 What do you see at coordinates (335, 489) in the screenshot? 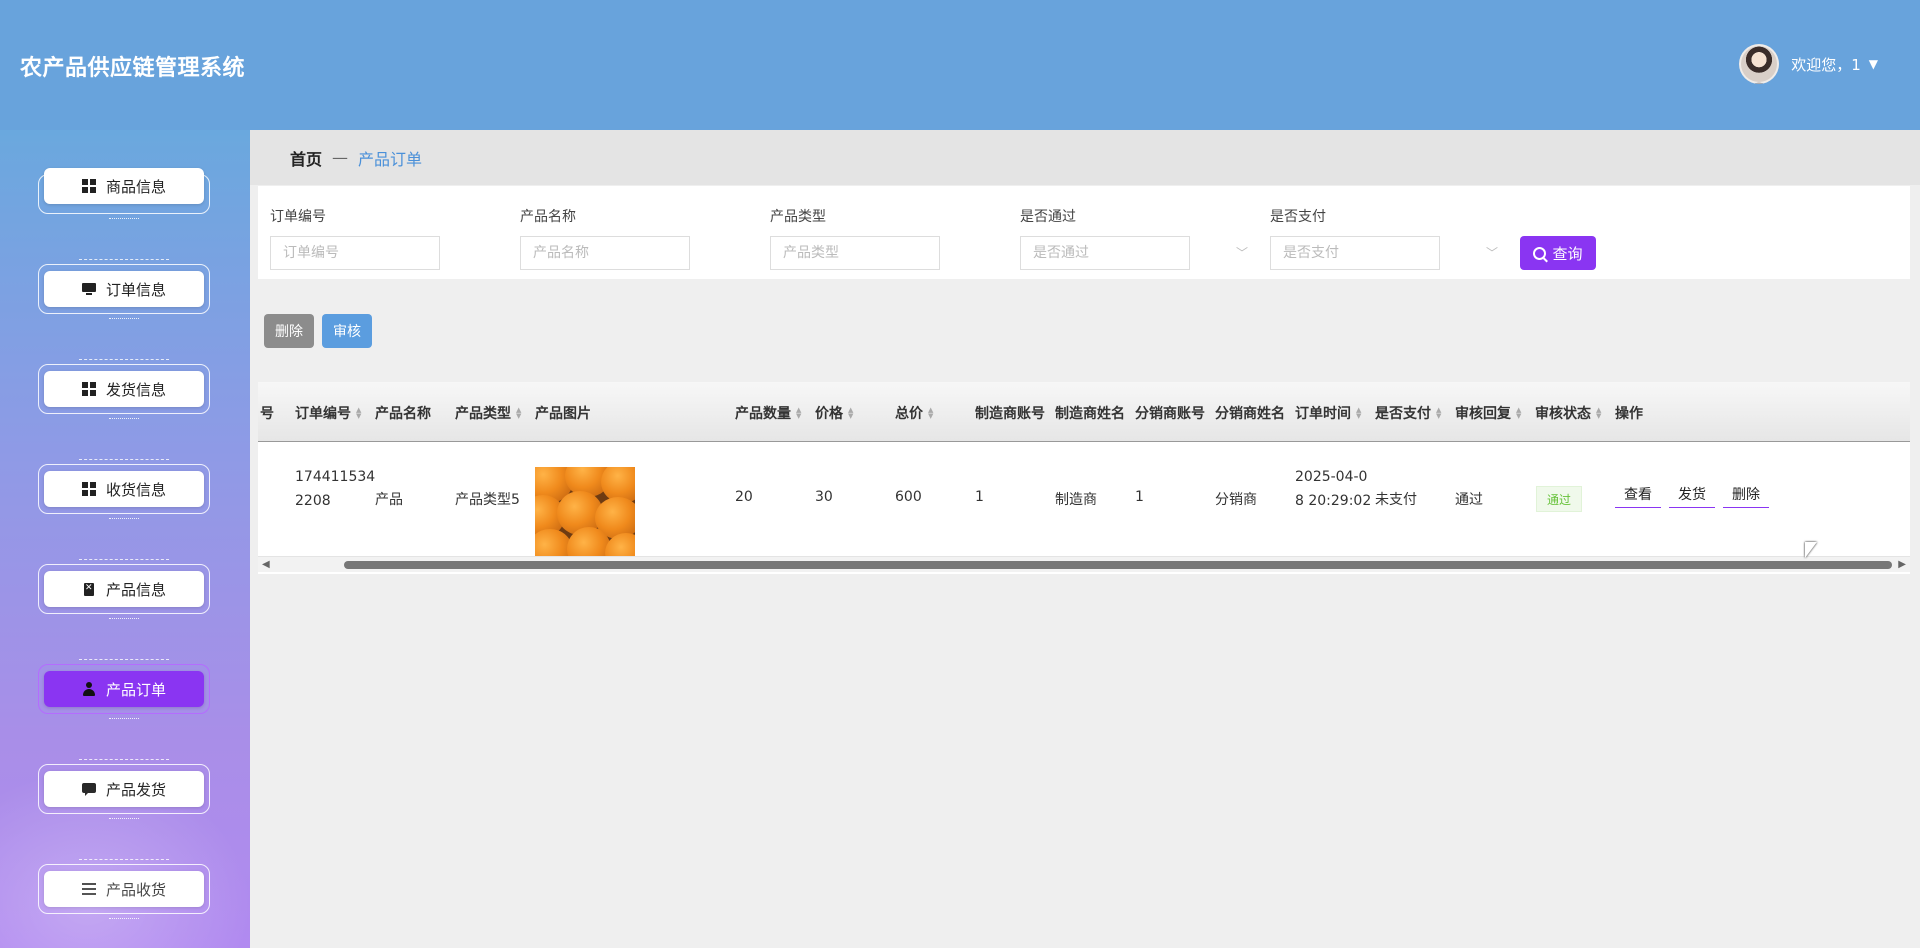
I see `cell-order-no: 174411534 2208` at bounding box center [335, 489].